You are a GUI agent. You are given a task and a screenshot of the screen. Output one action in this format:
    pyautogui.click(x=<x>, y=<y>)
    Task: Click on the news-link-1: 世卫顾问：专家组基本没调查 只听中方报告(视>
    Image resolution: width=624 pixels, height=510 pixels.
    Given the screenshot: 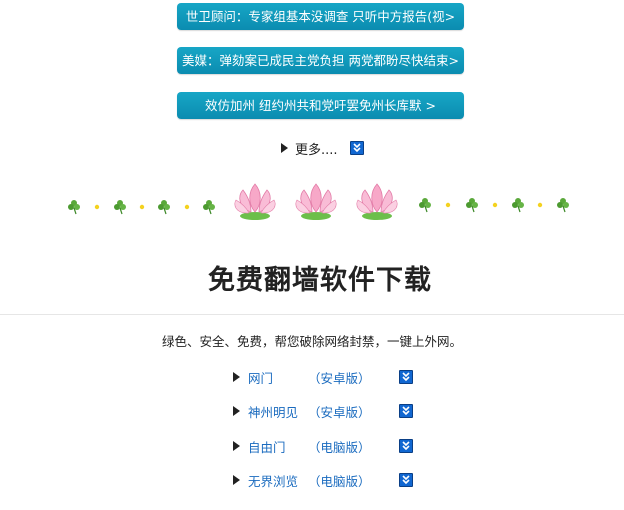 What is the action you would take?
    pyautogui.click(x=320, y=16)
    